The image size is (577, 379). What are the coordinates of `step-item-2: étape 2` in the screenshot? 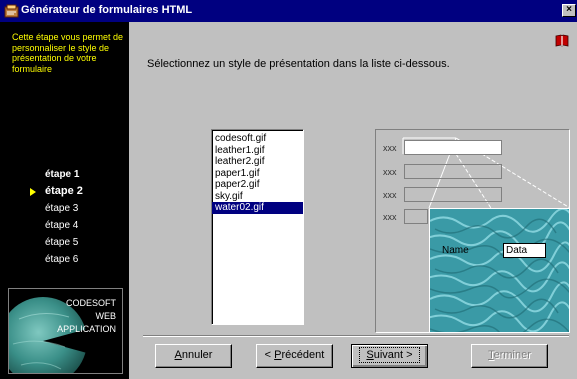 It's located at (56, 191).